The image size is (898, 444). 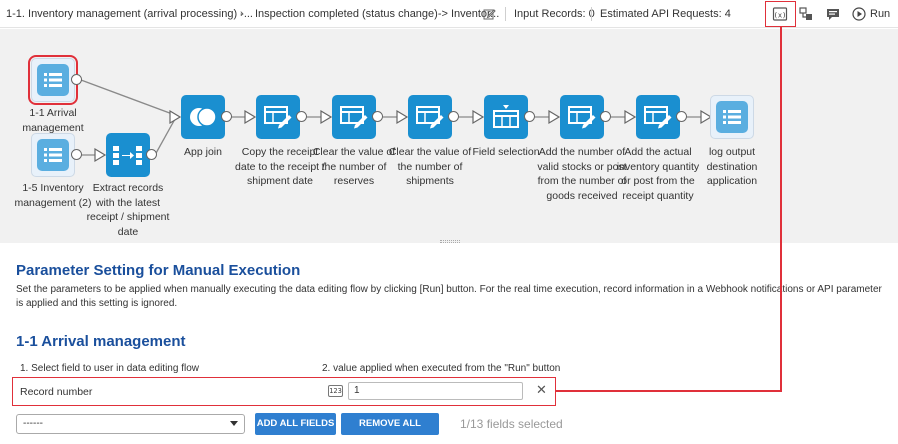 I want to click on node-clear-shipments, so click(x=430, y=117).